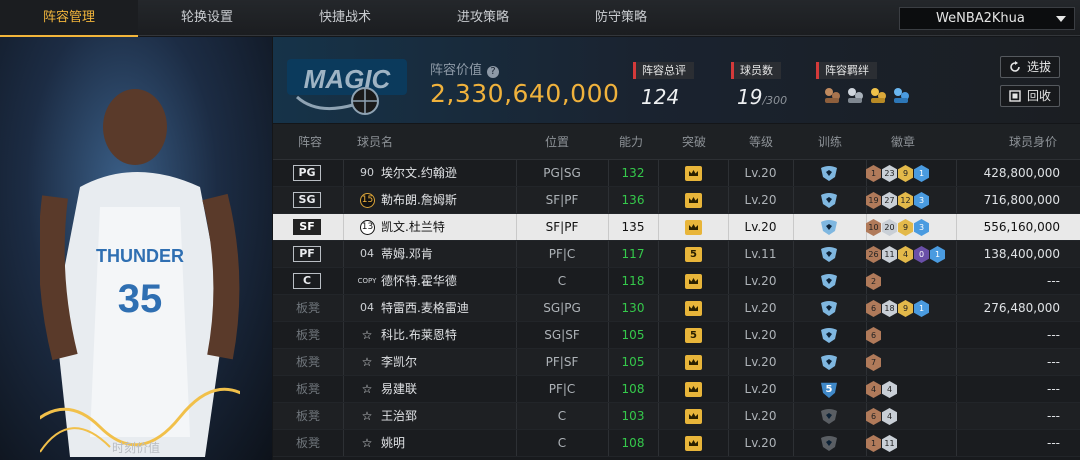  Describe the element at coordinates (419, 335) in the screenshot. I see `player-name: 科比.布莱恩特` at that location.